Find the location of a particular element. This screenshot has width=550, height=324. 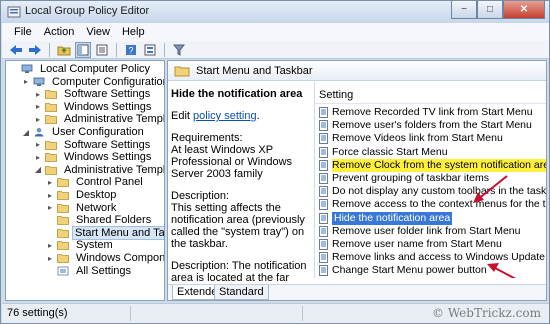

tree-item: All Settings is located at coordinates (90, 271).